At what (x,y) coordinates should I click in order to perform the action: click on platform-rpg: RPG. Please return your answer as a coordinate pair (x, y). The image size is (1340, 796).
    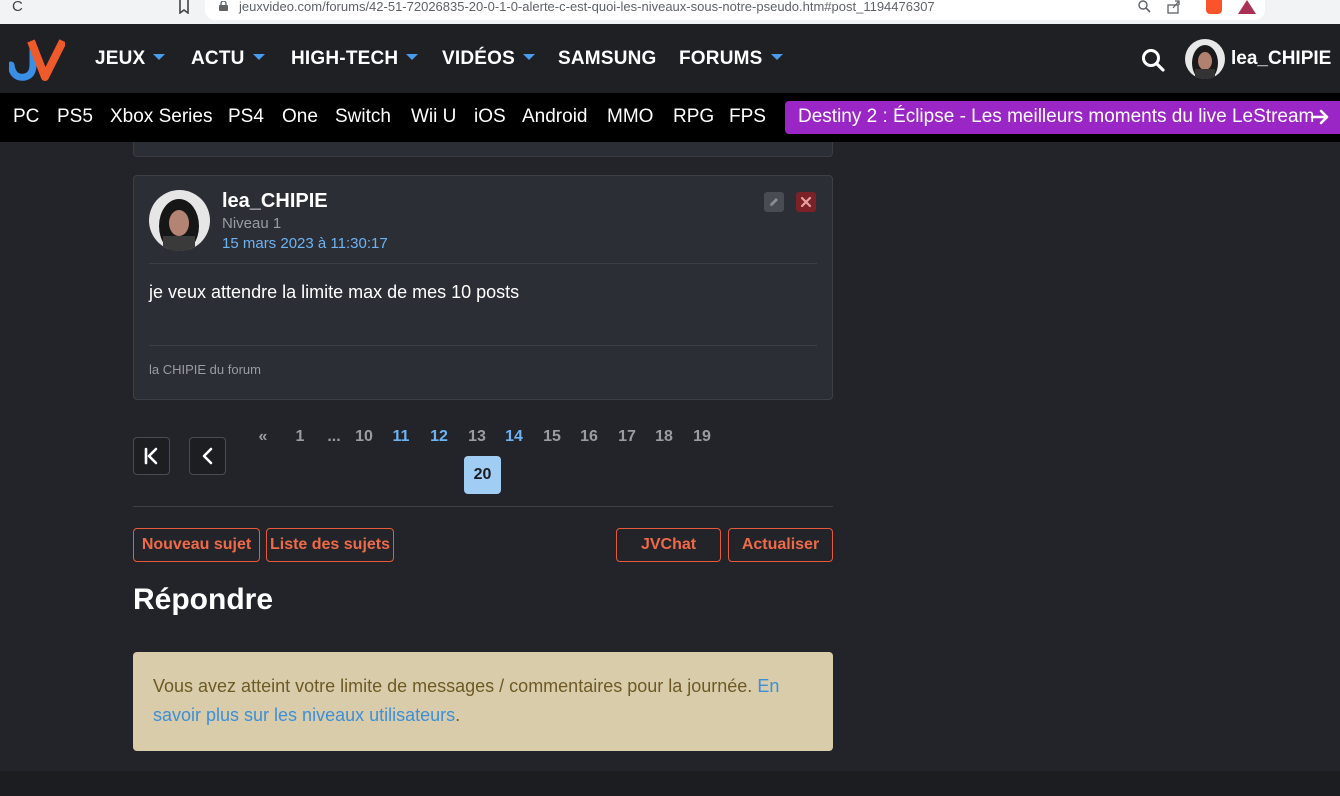
    Looking at the image, I should click on (693, 117).